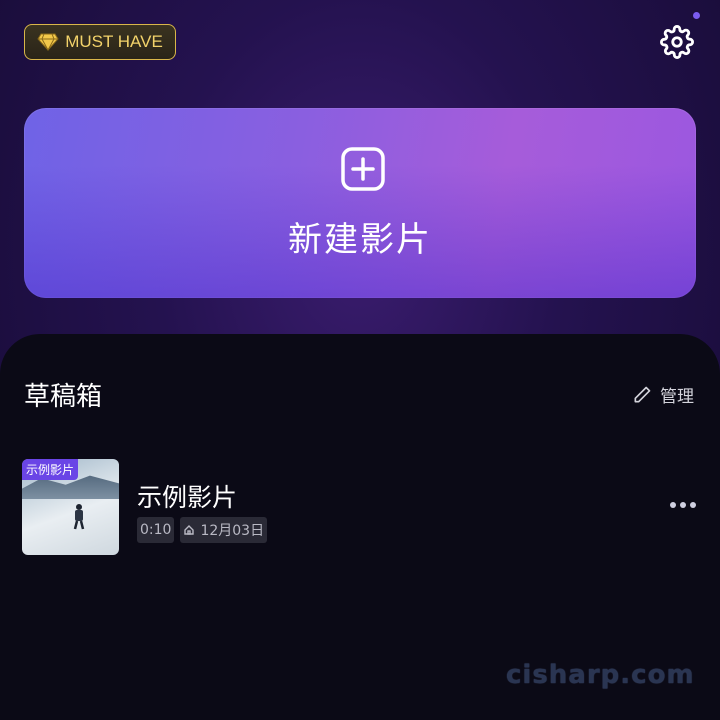 The width and height of the screenshot is (720, 720). What do you see at coordinates (187, 497) in the screenshot?
I see `draft-title: 示例影片` at bounding box center [187, 497].